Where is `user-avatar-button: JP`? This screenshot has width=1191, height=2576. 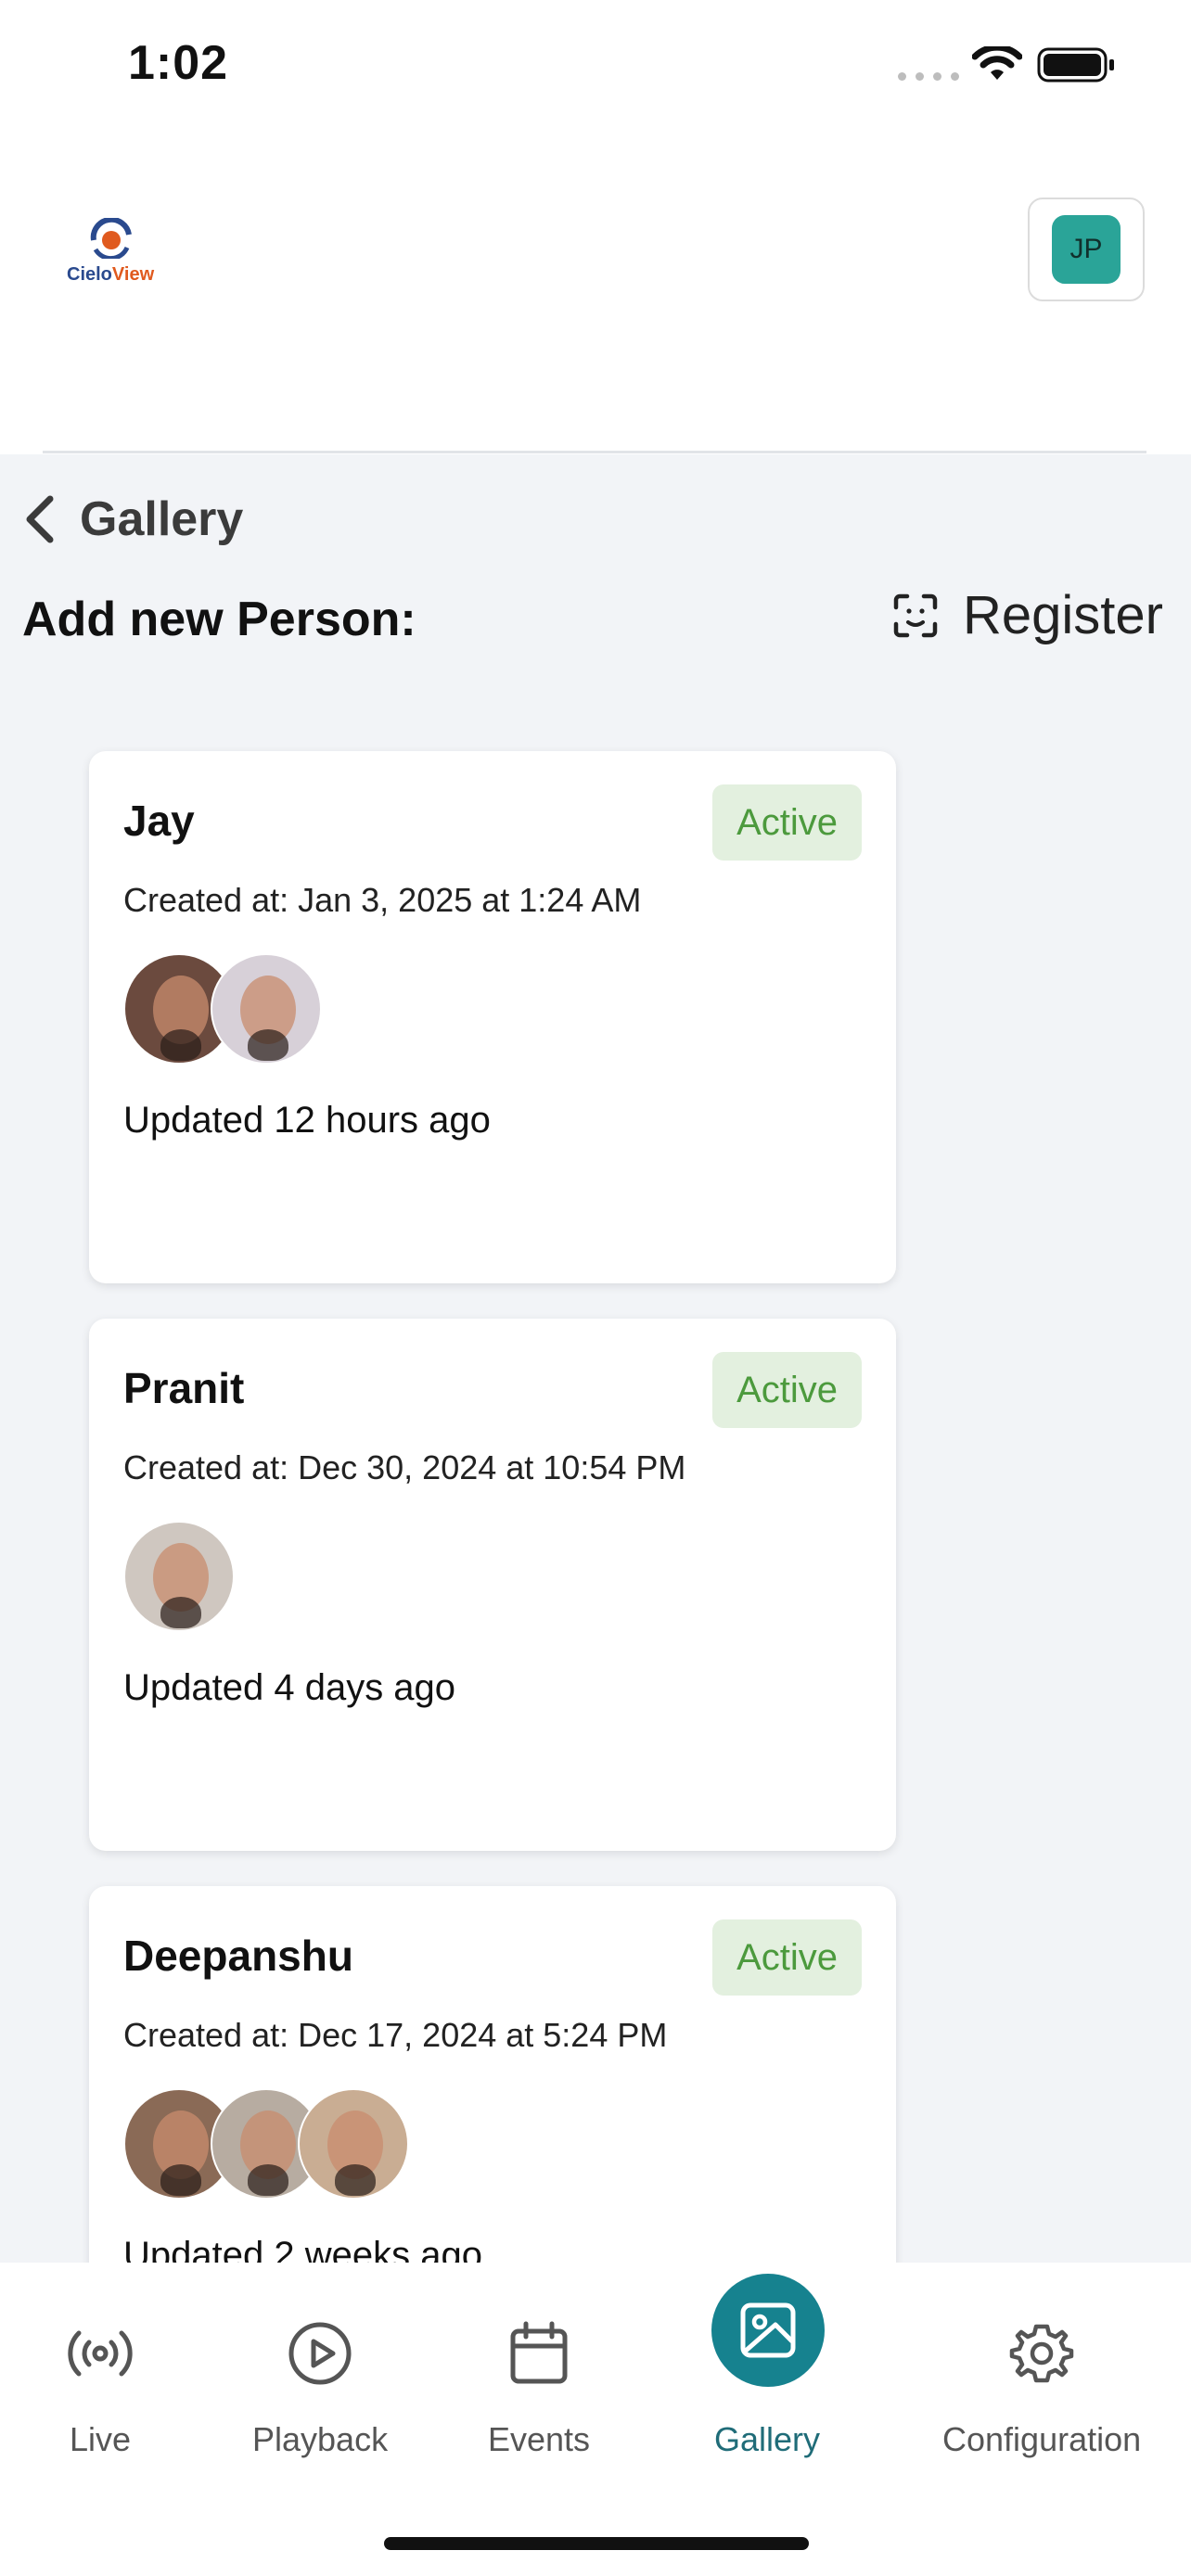 user-avatar-button: JP is located at coordinates (1086, 249).